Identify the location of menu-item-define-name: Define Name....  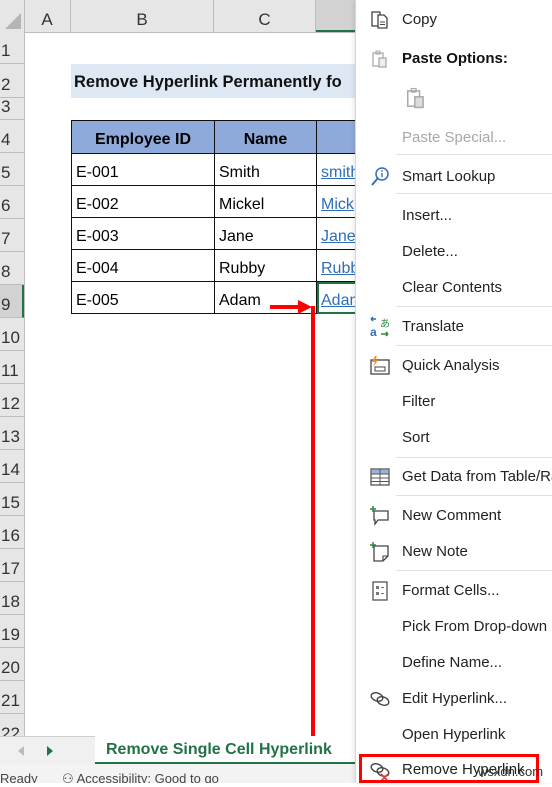
(454, 663).